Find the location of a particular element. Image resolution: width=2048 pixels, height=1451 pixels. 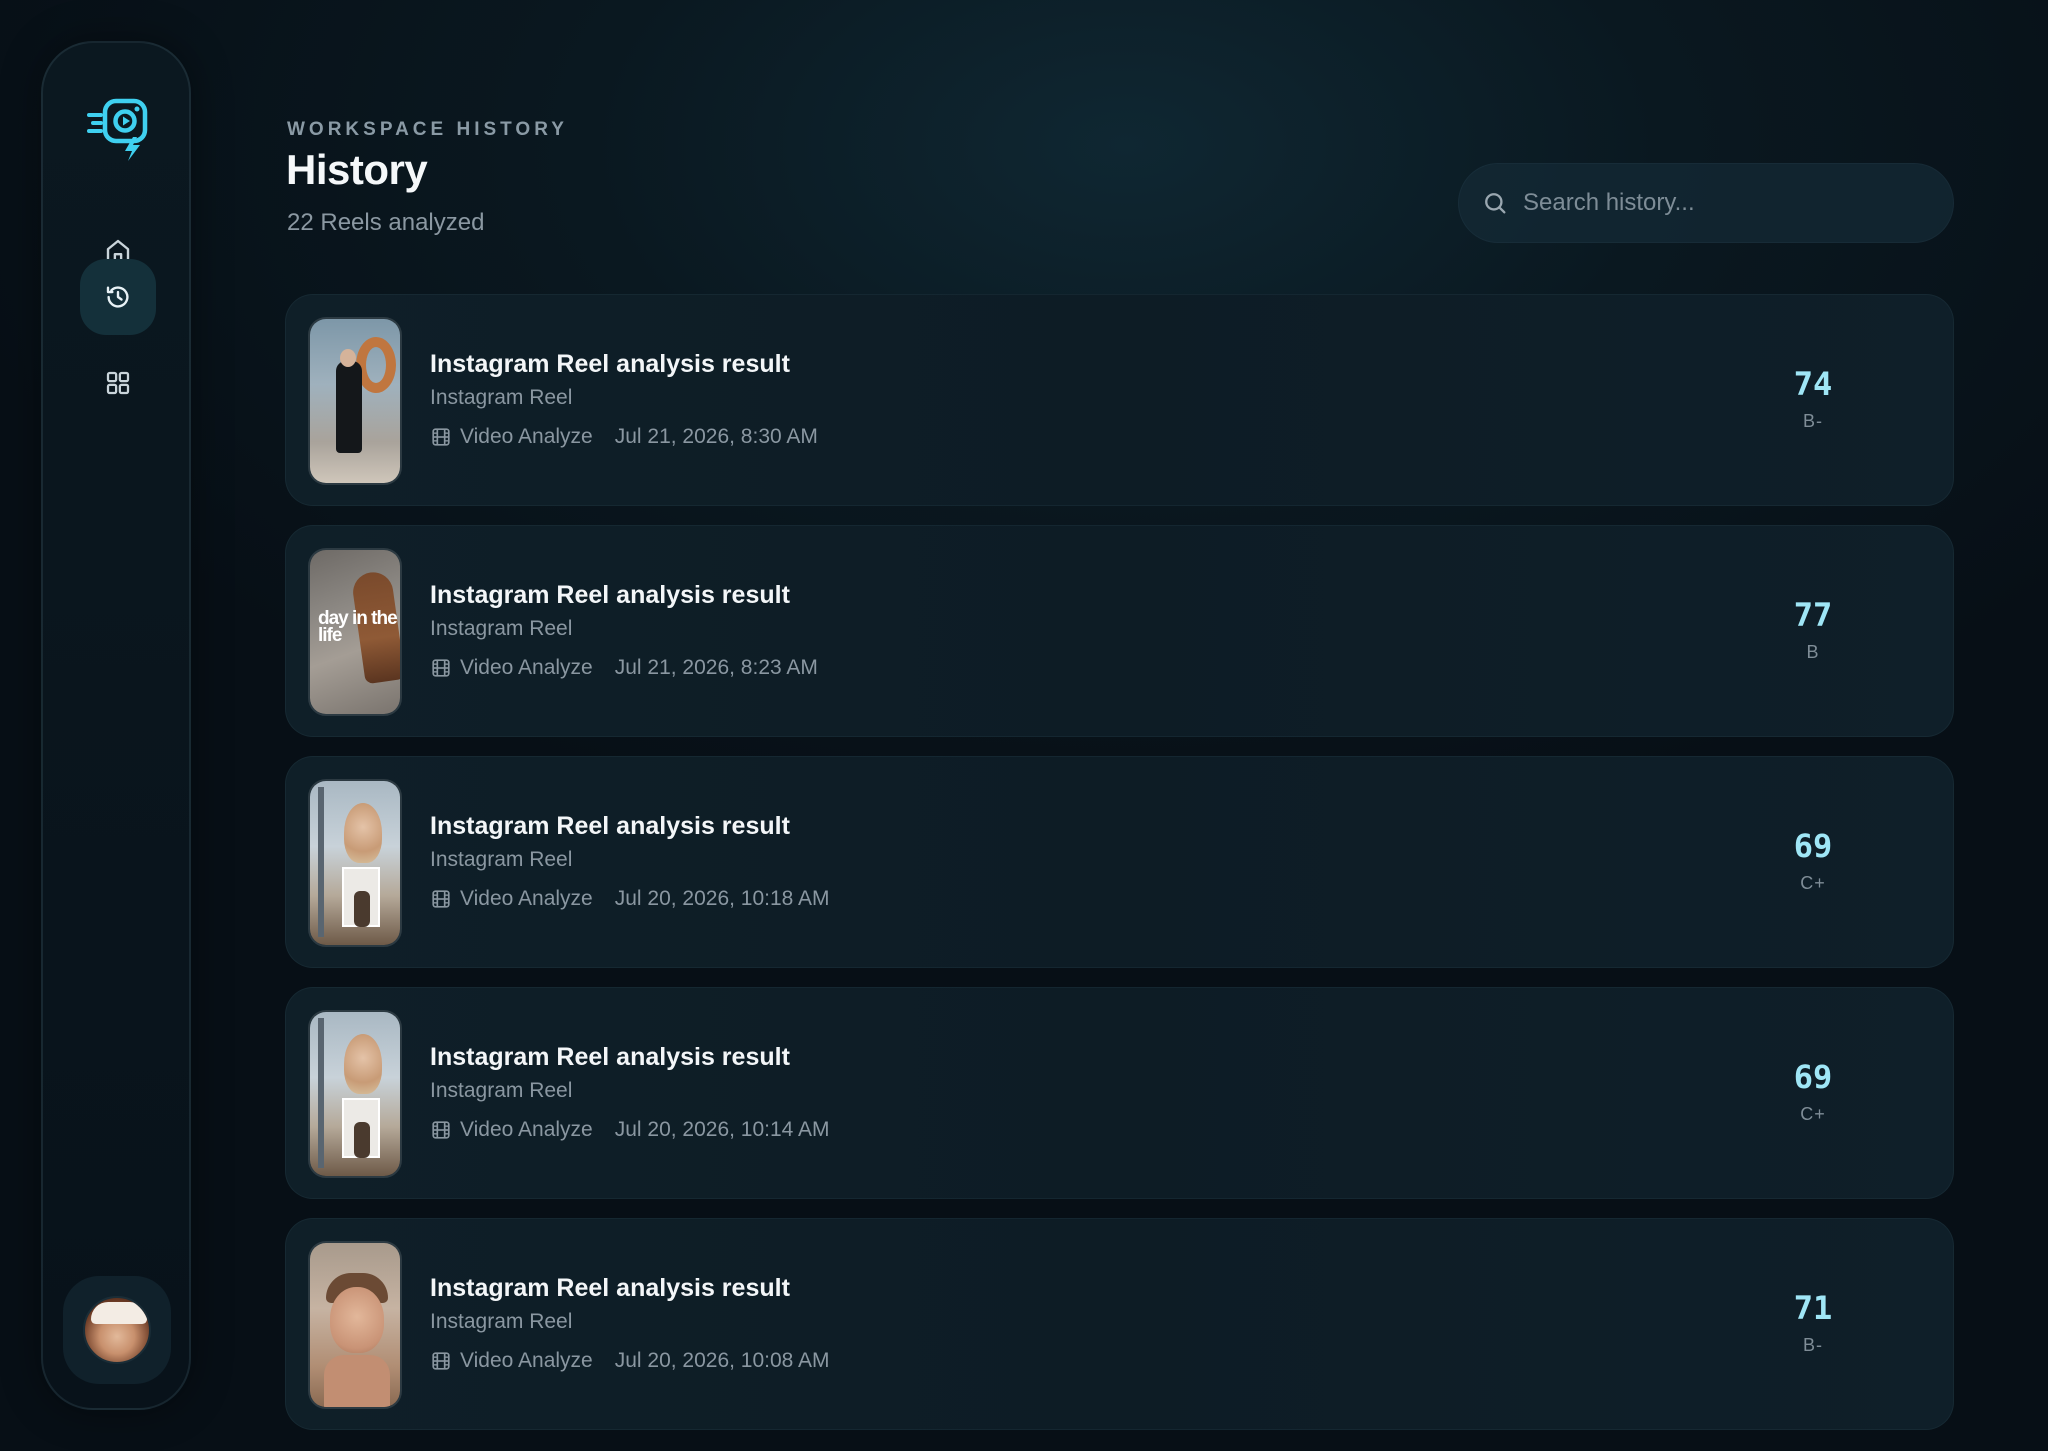

app-logo-icon is located at coordinates (120, 128).